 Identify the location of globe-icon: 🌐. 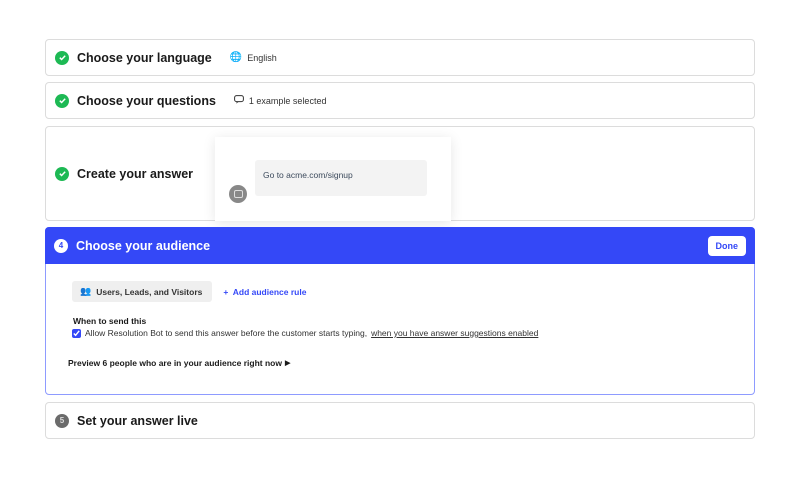
(236, 57).